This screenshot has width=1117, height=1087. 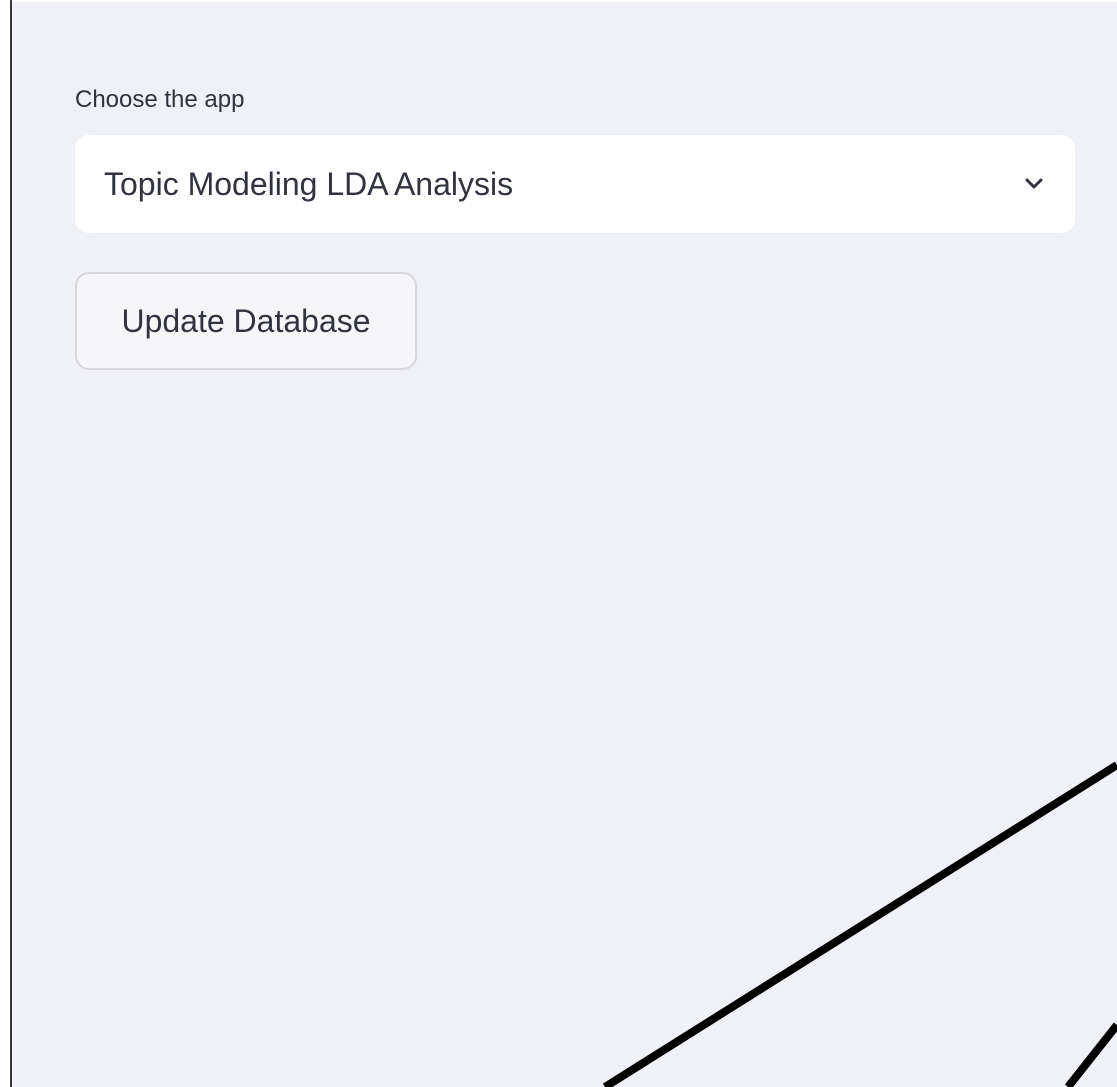 What do you see at coordinates (160, 99) in the screenshot?
I see `select-label: Choose the app` at bounding box center [160, 99].